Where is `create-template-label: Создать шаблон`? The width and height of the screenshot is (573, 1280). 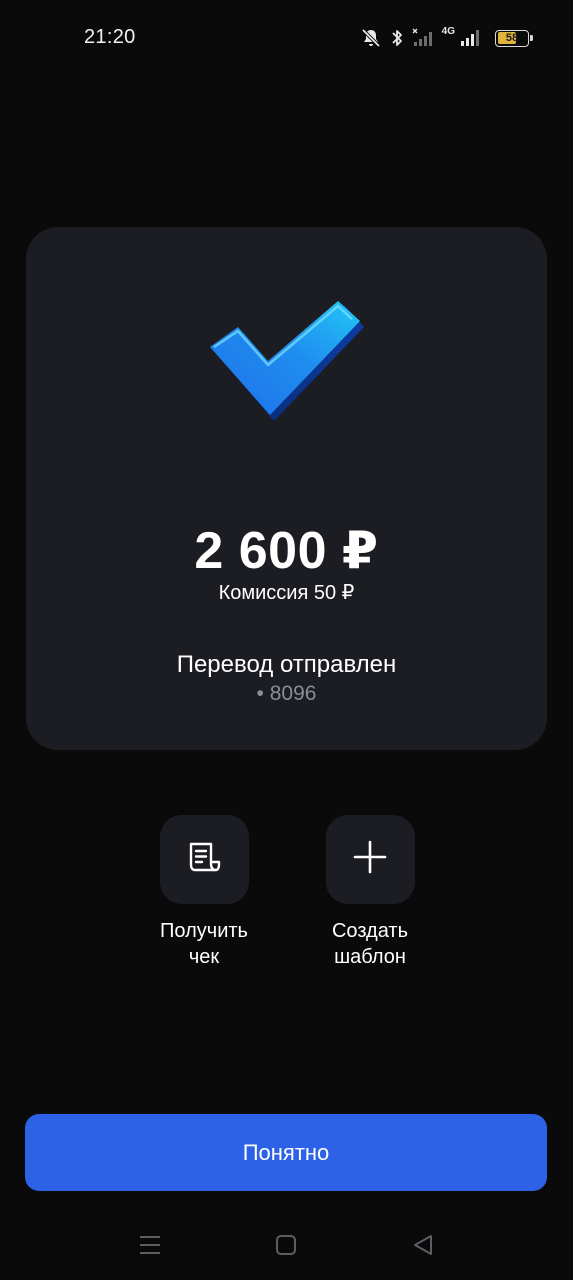
create-template-label: Создать шаблон is located at coordinates (369, 944).